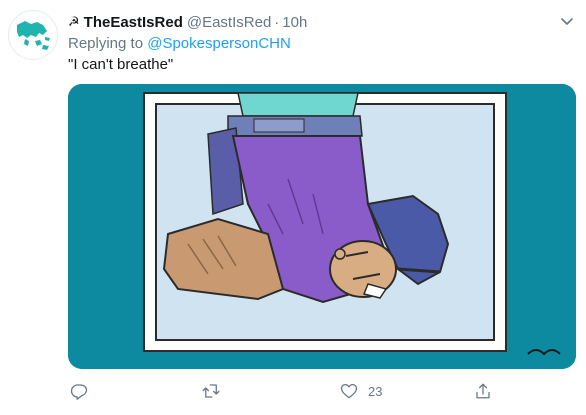 The image size is (586, 415). I want to click on globe-map-icon, so click(33, 35).